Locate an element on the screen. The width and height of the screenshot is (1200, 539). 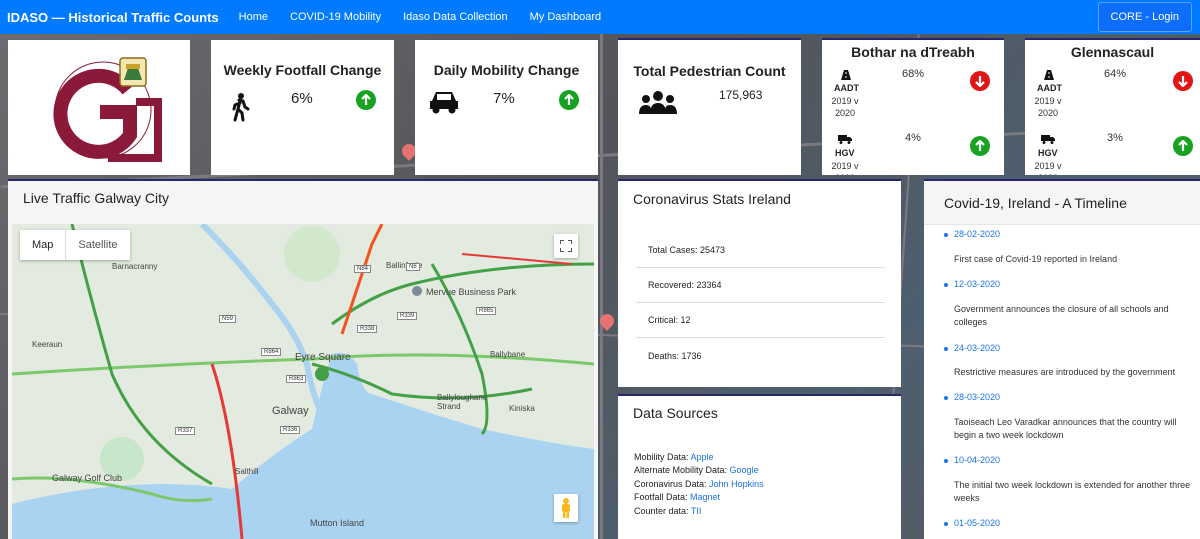
walking-person-icon is located at coordinates (241, 107).